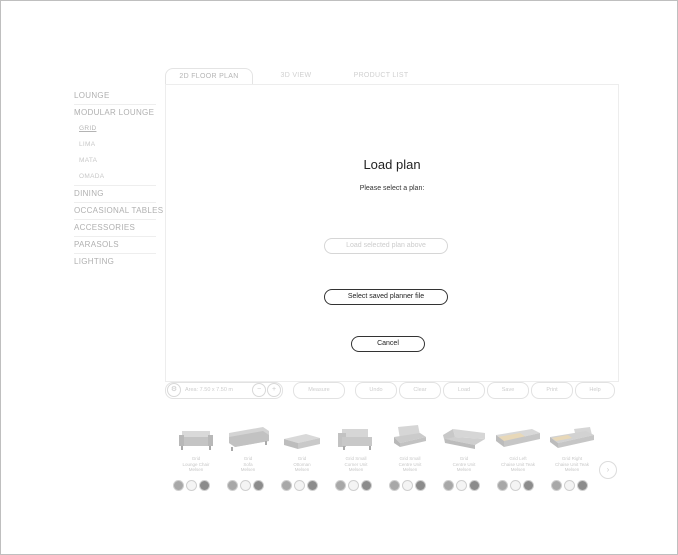 This screenshot has height=555, width=678. What do you see at coordinates (381, 76) in the screenshot?
I see `tab-product-list: PRODUCT LIST` at bounding box center [381, 76].